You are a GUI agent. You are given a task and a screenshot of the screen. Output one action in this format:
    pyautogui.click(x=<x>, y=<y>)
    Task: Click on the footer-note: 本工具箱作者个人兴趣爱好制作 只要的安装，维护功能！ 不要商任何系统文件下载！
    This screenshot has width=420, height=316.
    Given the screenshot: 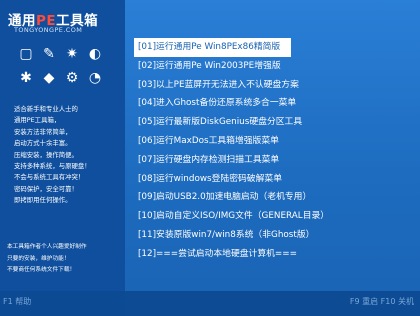 What is the action you would take?
    pyautogui.click(x=64, y=259)
    